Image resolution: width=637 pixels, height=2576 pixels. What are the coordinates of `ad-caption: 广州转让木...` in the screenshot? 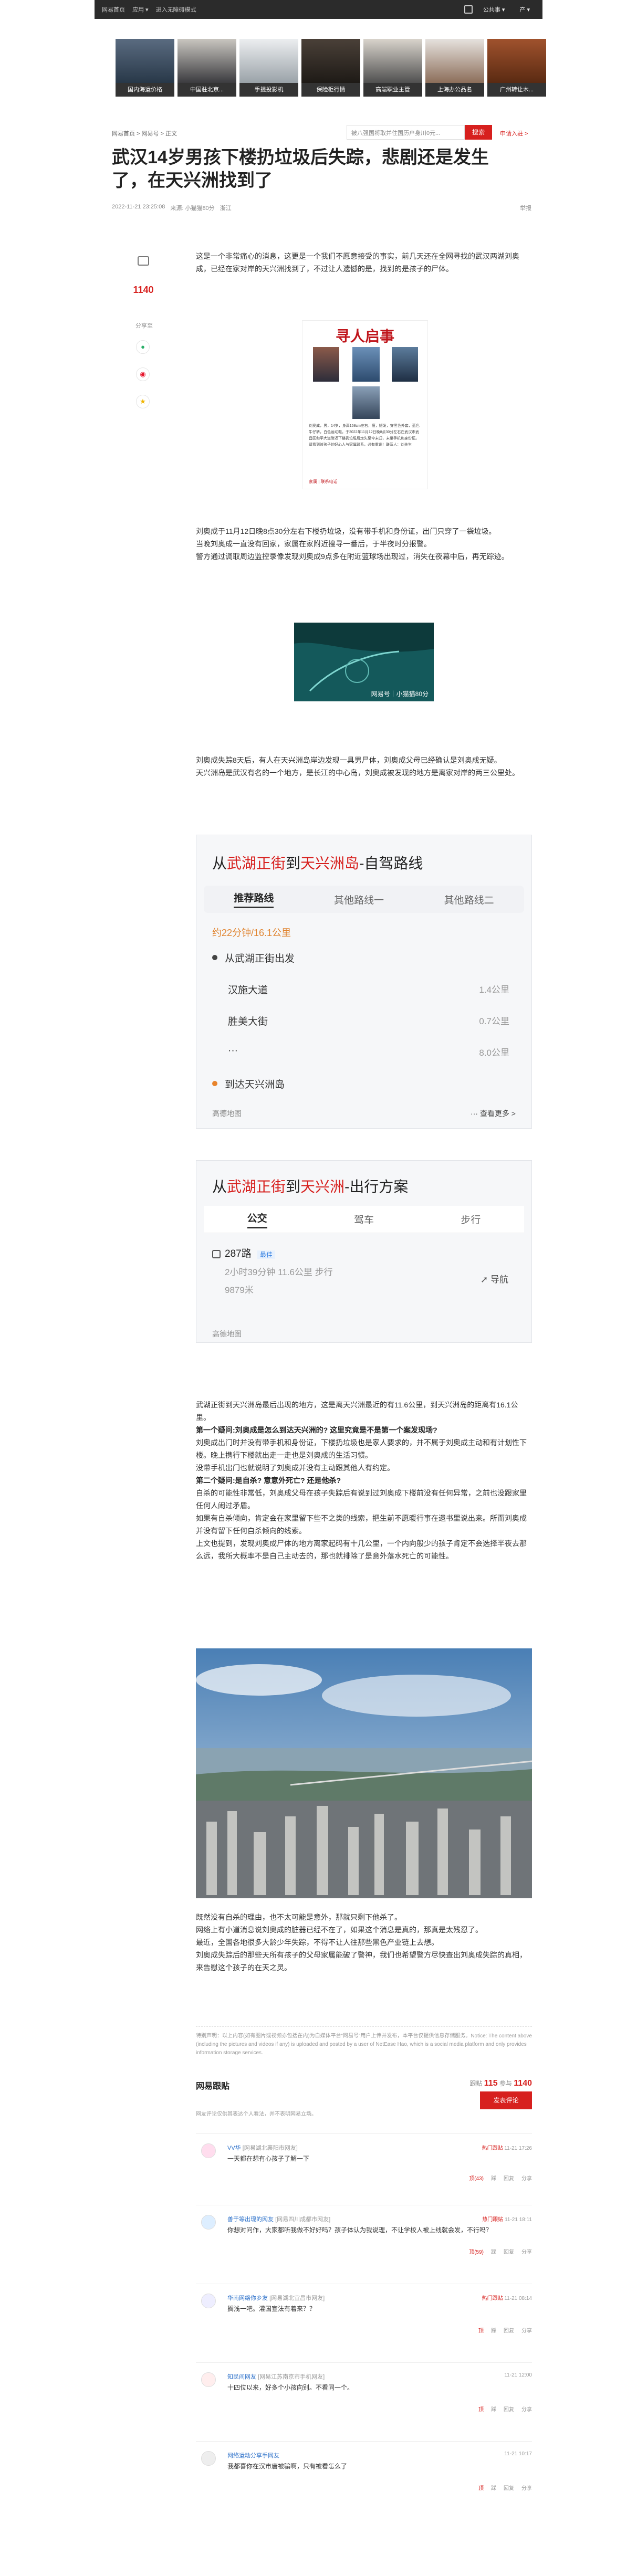 It's located at (516, 90).